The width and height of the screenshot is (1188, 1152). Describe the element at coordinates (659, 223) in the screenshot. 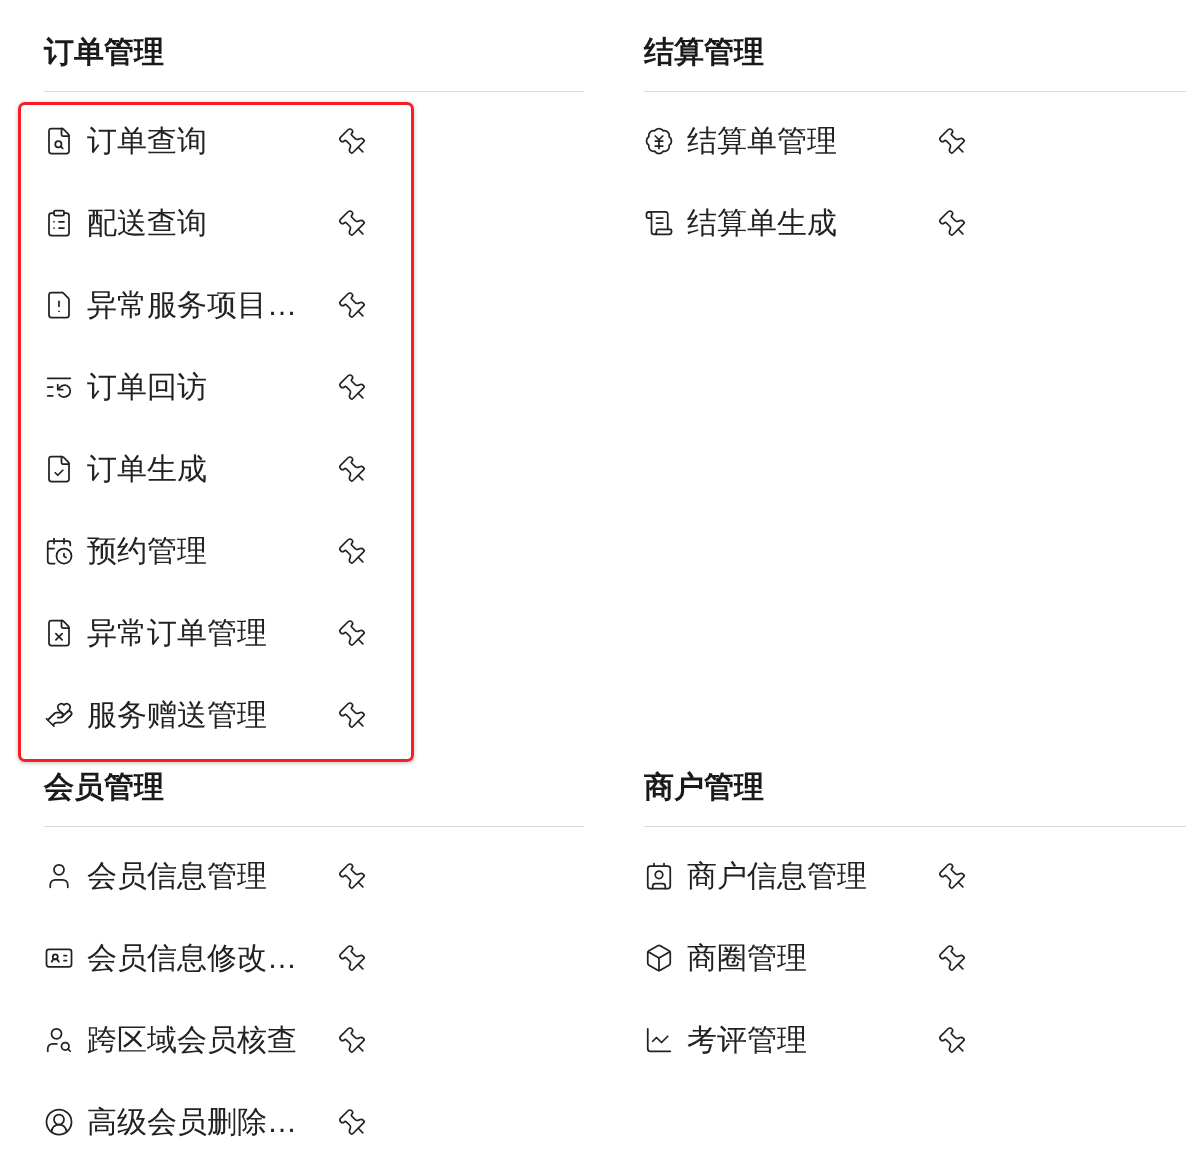

I see `scroll-icon` at that location.